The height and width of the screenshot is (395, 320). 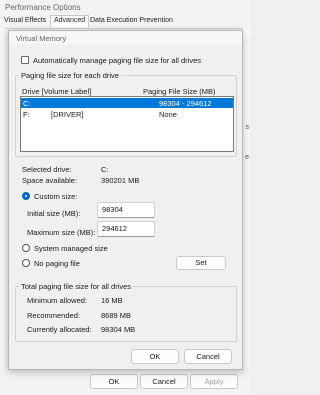 I want to click on dialog-title: Virtual Memory, so click(x=41, y=38).